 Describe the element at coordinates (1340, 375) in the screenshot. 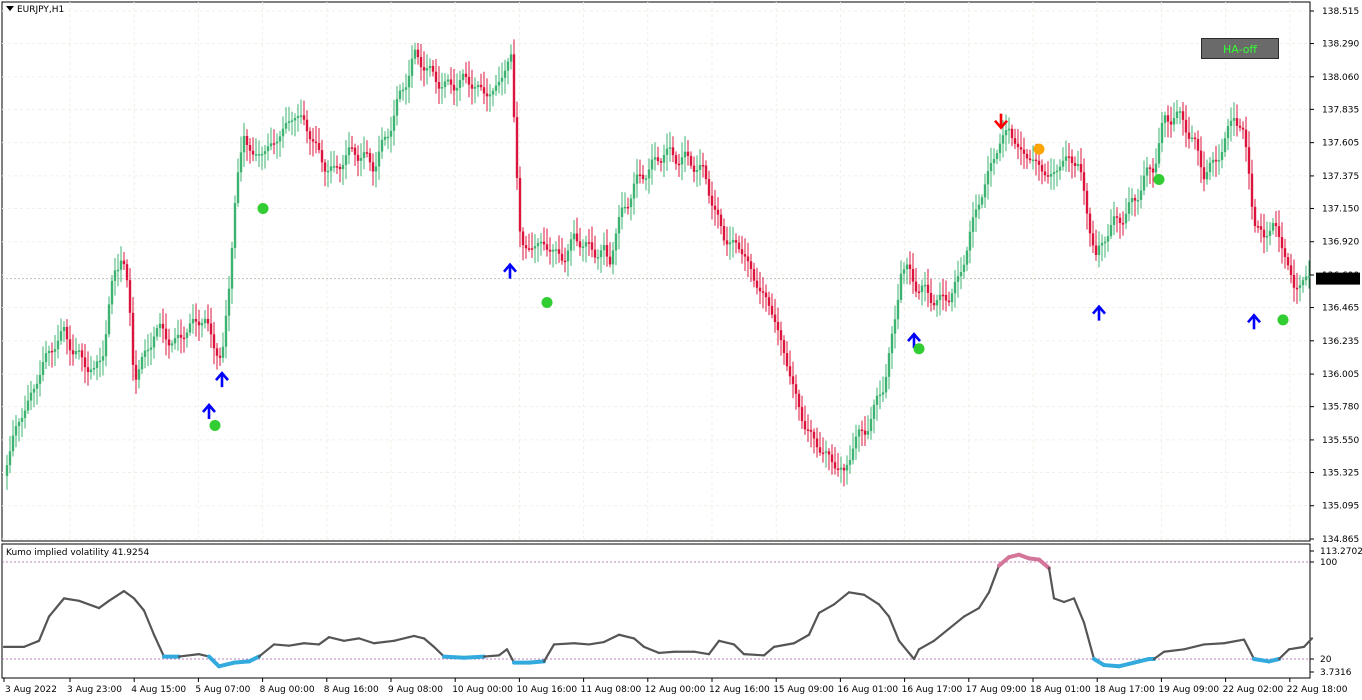

I see `price-tick-label: 136.005` at that location.